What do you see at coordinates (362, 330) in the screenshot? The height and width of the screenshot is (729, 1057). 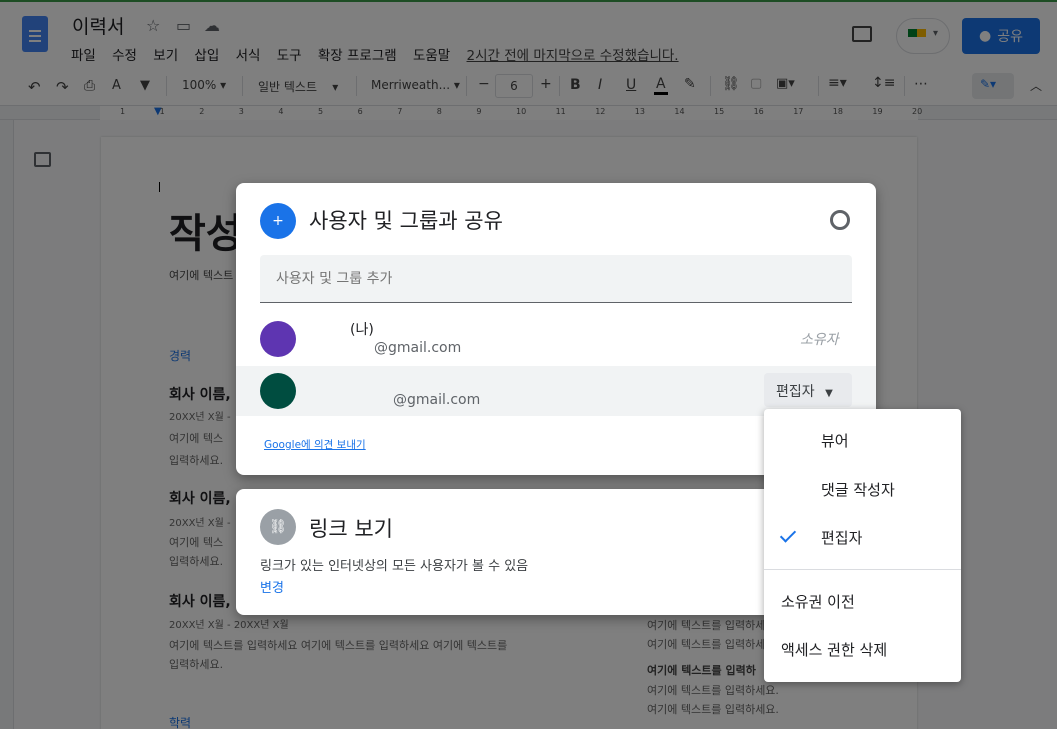 I see `owner-me-tag: (나)` at bounding box center [362, 330].